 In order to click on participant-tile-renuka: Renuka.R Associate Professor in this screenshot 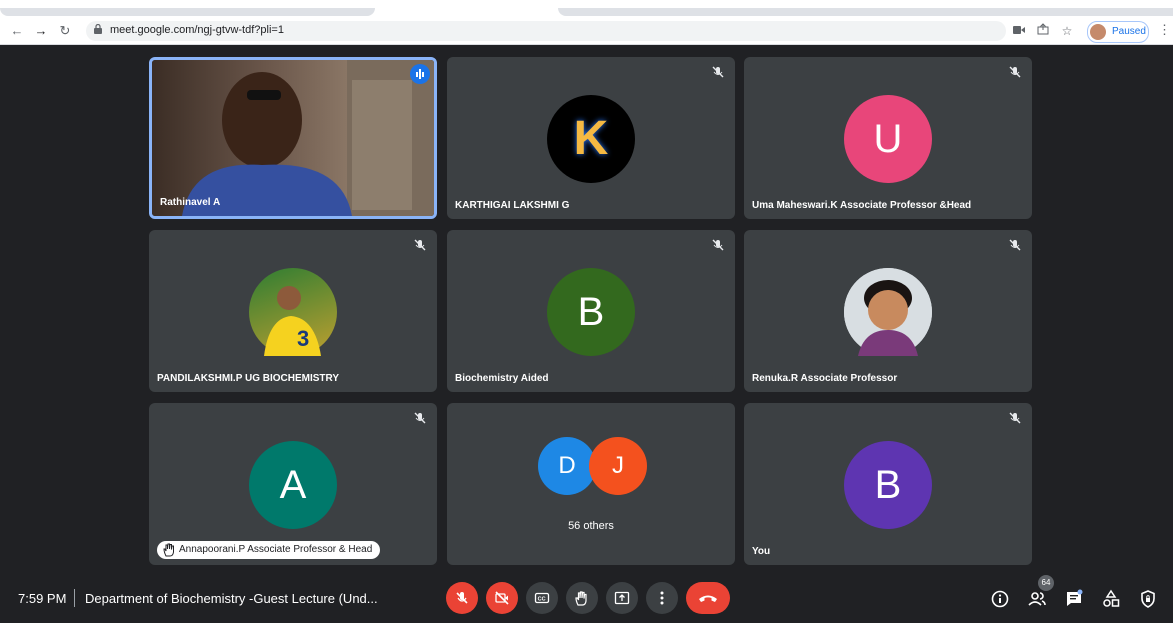, I will do `click(888, 311)`.